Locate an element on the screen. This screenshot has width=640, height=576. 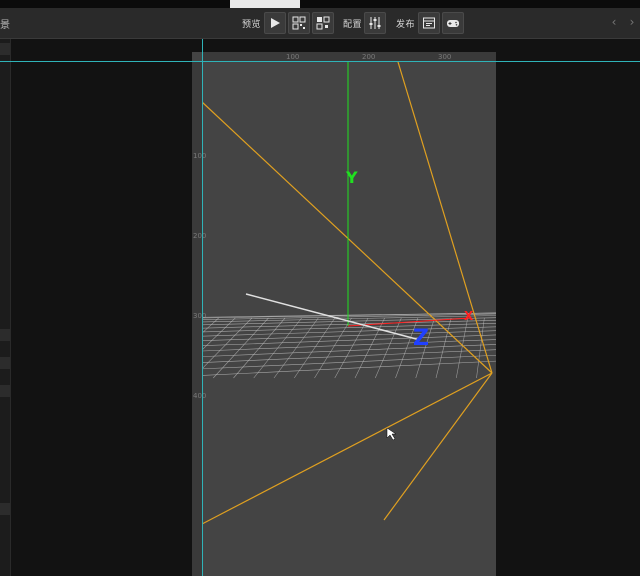
x-axis-label: X is located at coordinates (469, 316).